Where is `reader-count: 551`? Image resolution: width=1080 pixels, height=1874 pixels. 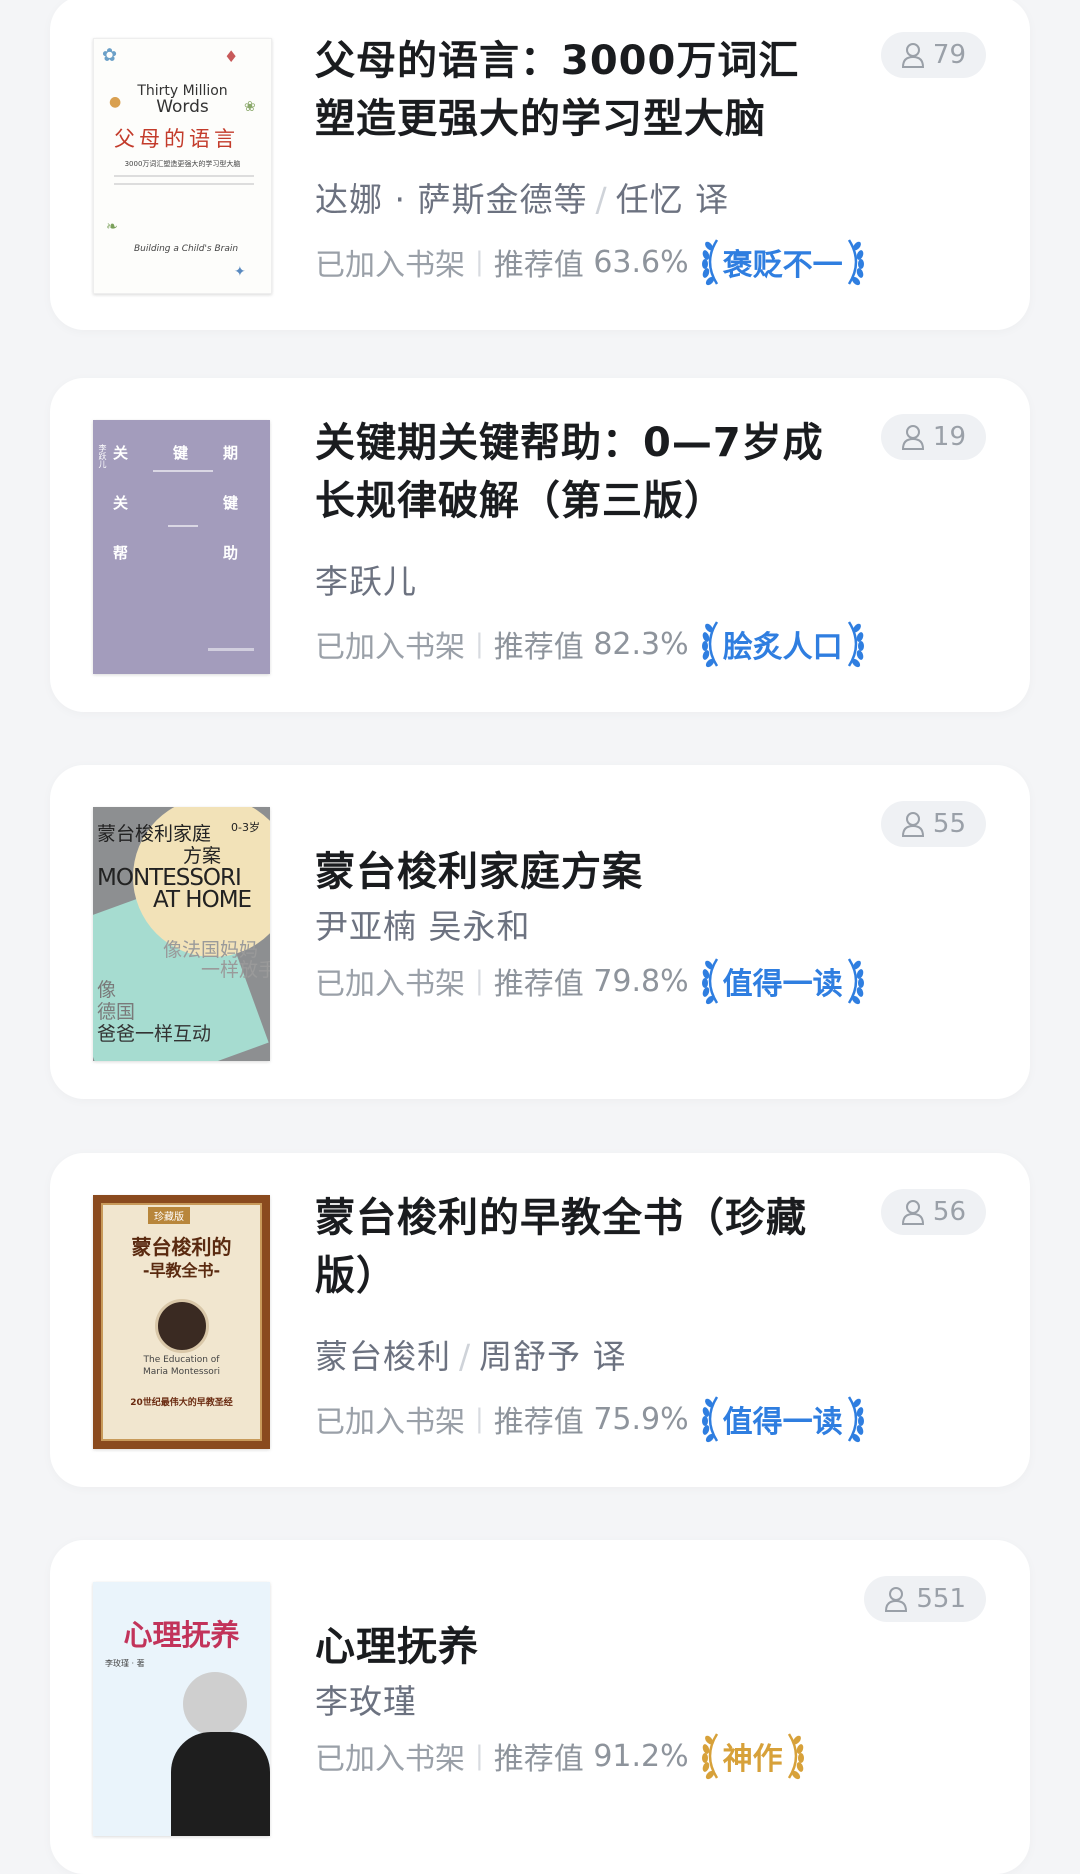 reader-count: 551 is located at coordinates (925, 1599).